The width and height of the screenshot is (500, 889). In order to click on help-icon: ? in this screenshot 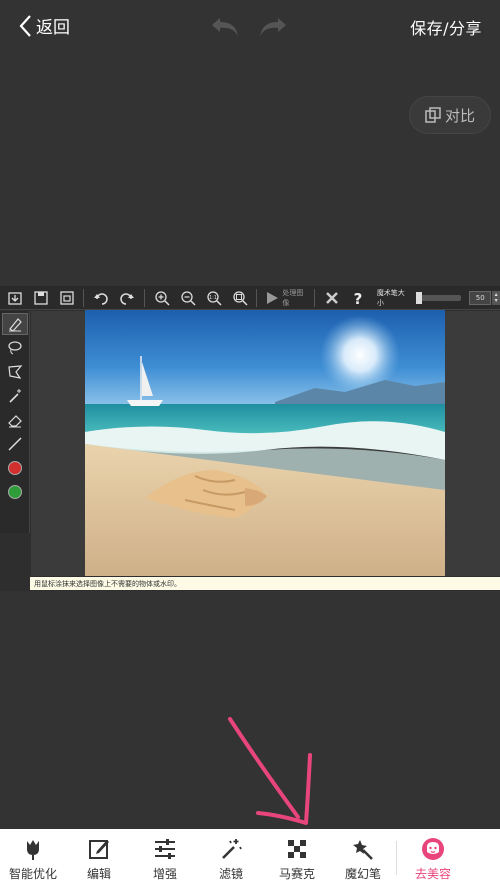, I will do `click(358, 298)`.